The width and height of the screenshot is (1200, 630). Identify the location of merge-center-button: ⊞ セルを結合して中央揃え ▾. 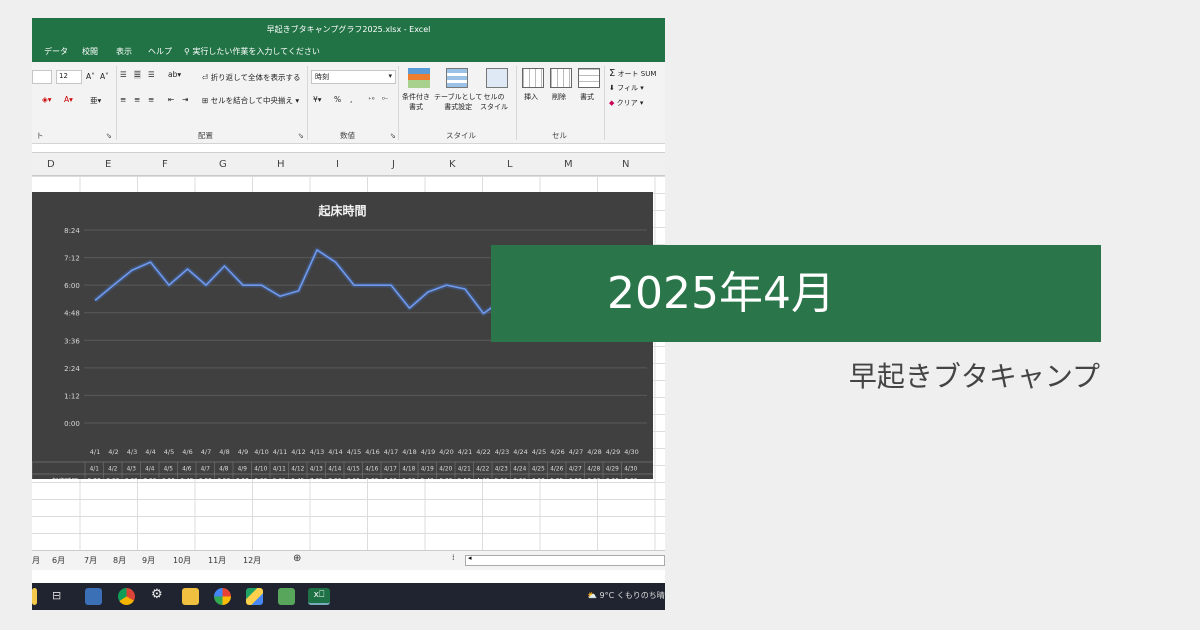
(250, 100).